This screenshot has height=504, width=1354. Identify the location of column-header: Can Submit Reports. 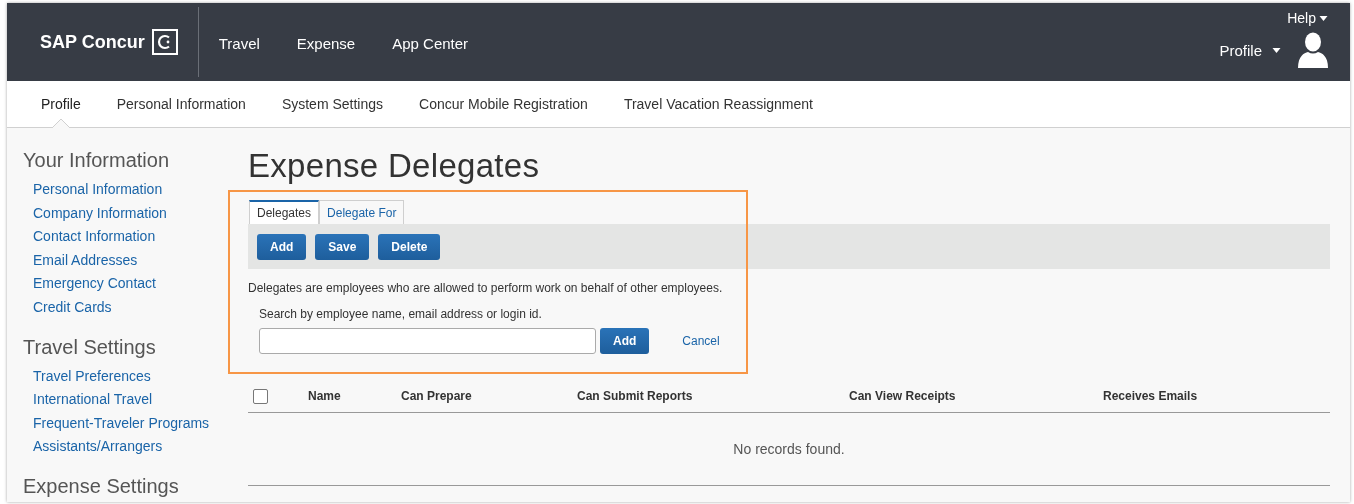
(713, 396).